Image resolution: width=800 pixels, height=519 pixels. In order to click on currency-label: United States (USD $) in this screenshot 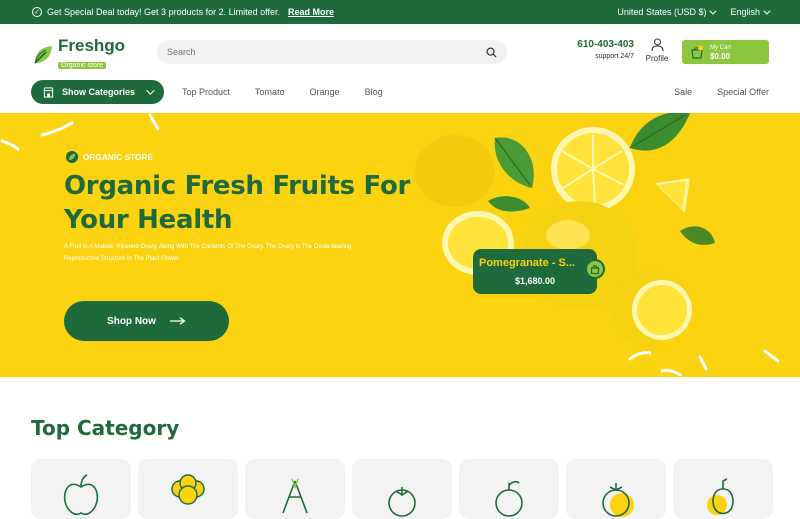, I will do `click(662, 12)`.